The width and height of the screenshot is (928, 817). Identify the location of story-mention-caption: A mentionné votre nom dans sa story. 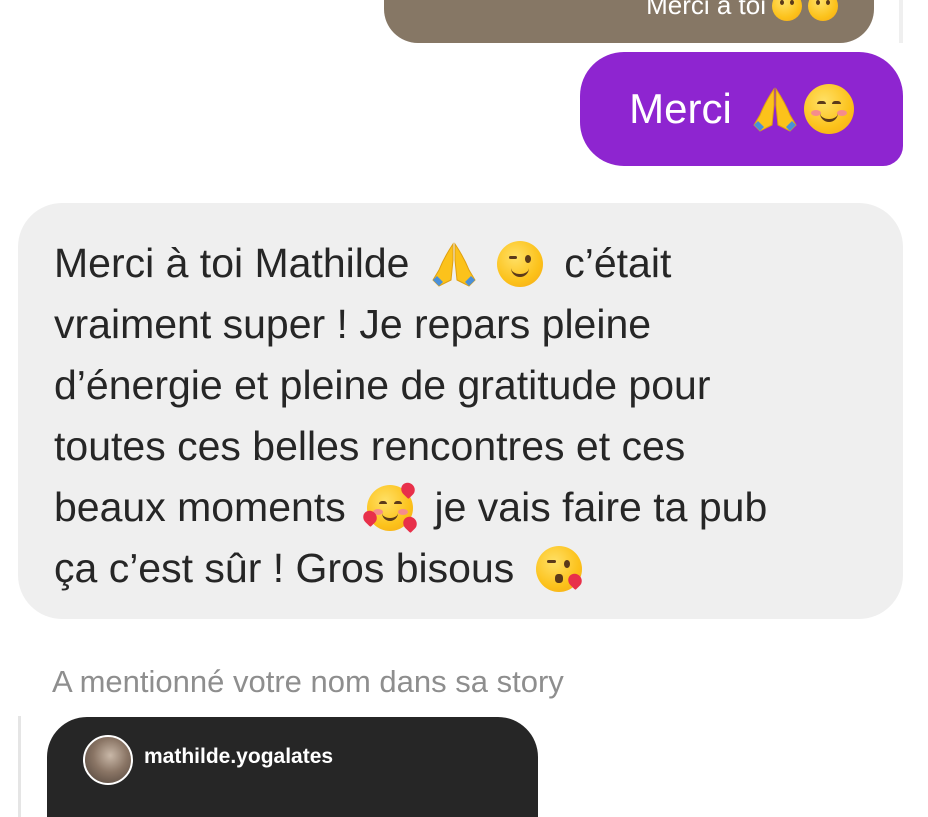
(308, 681).